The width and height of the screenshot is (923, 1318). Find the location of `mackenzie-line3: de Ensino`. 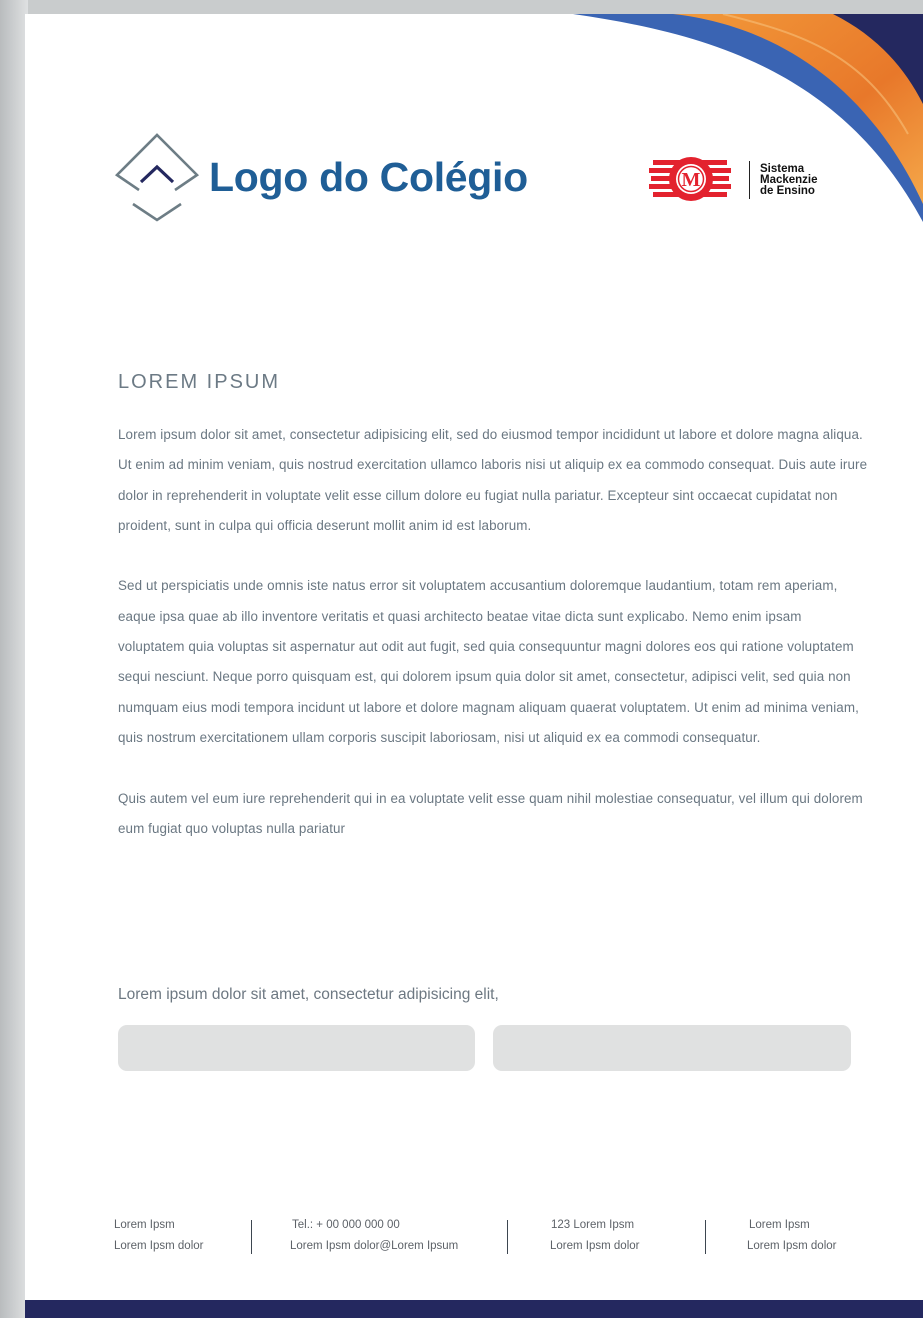

mackenzie-line3: de Ensino is located at coordinates (787, 190).